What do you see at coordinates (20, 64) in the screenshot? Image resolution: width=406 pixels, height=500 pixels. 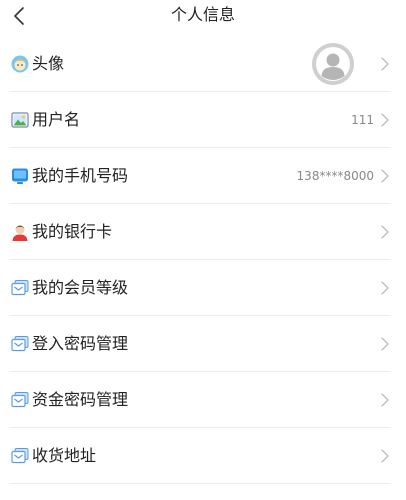 I see `avatar-face-icon` at bounding box center [20, 64].